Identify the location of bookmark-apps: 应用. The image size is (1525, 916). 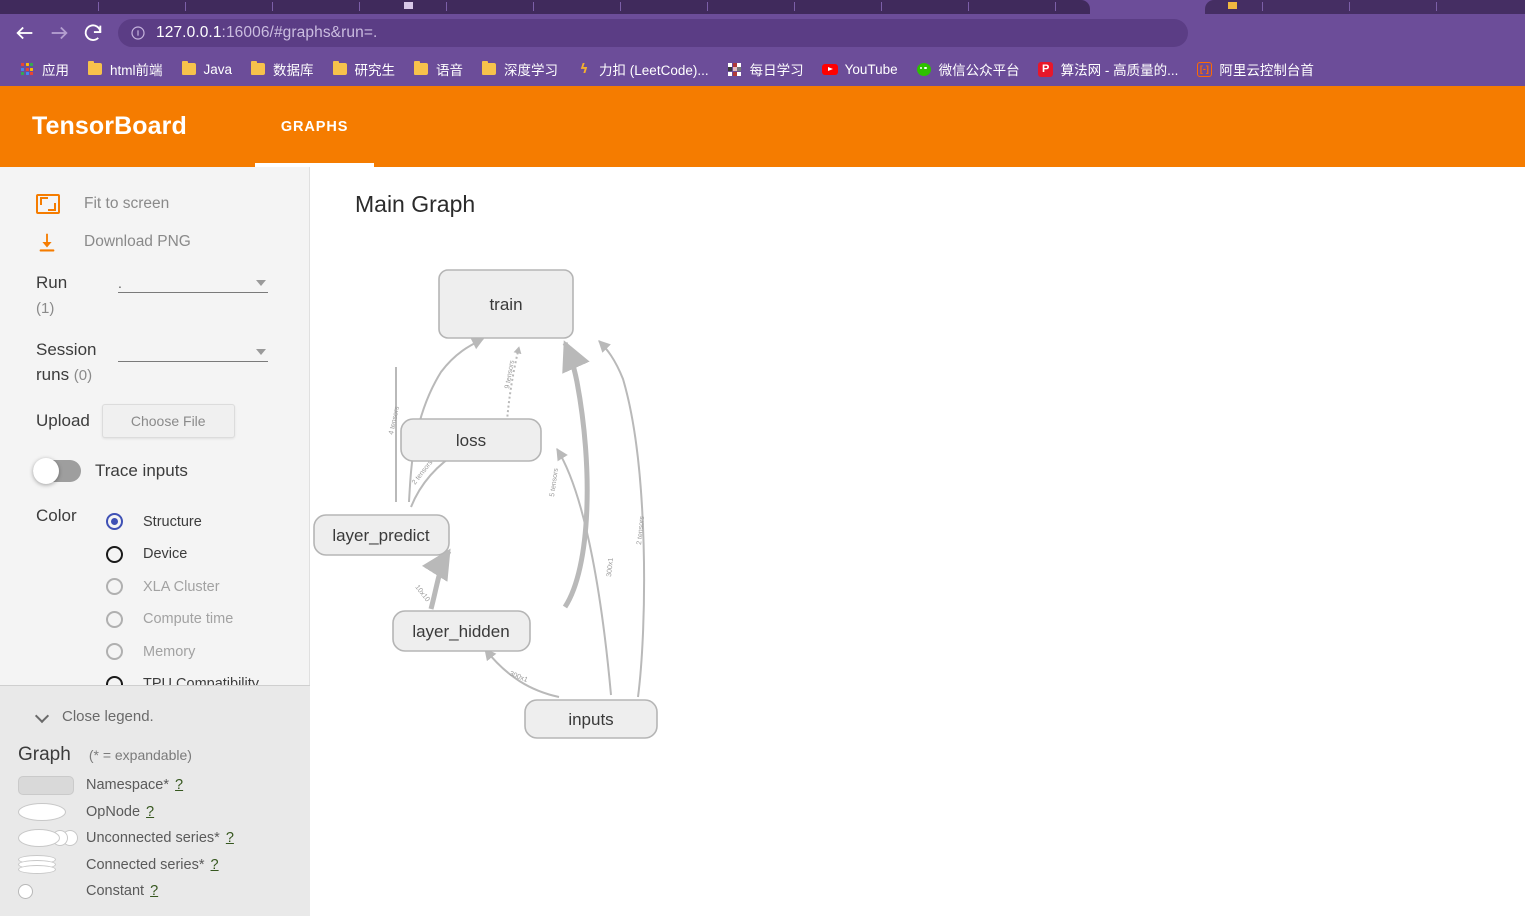
(44, 69).